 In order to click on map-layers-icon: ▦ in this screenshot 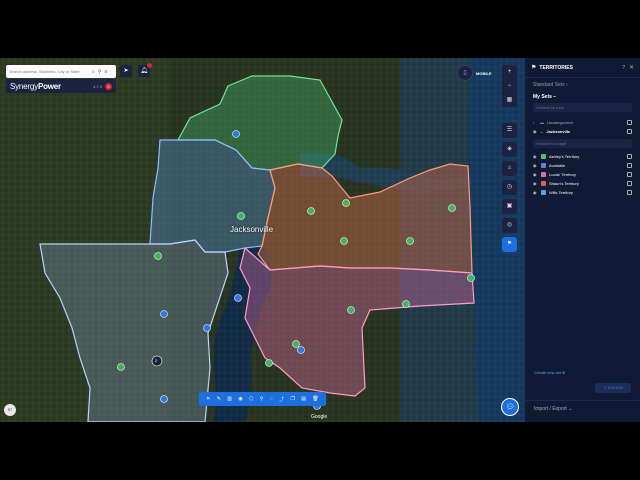, I will do `click(509, 100)`.